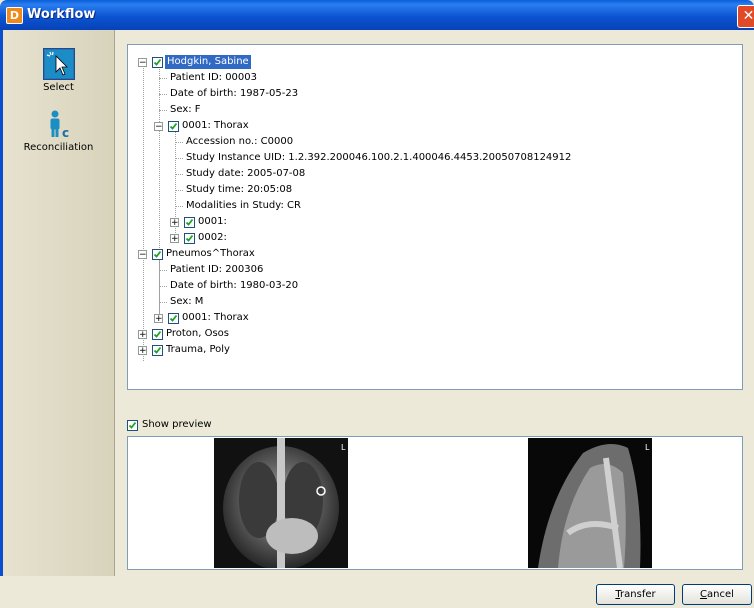 The height and width of the screenshot is (608, 754). I want to click on tree-label: 0001:, so click(212, 221).